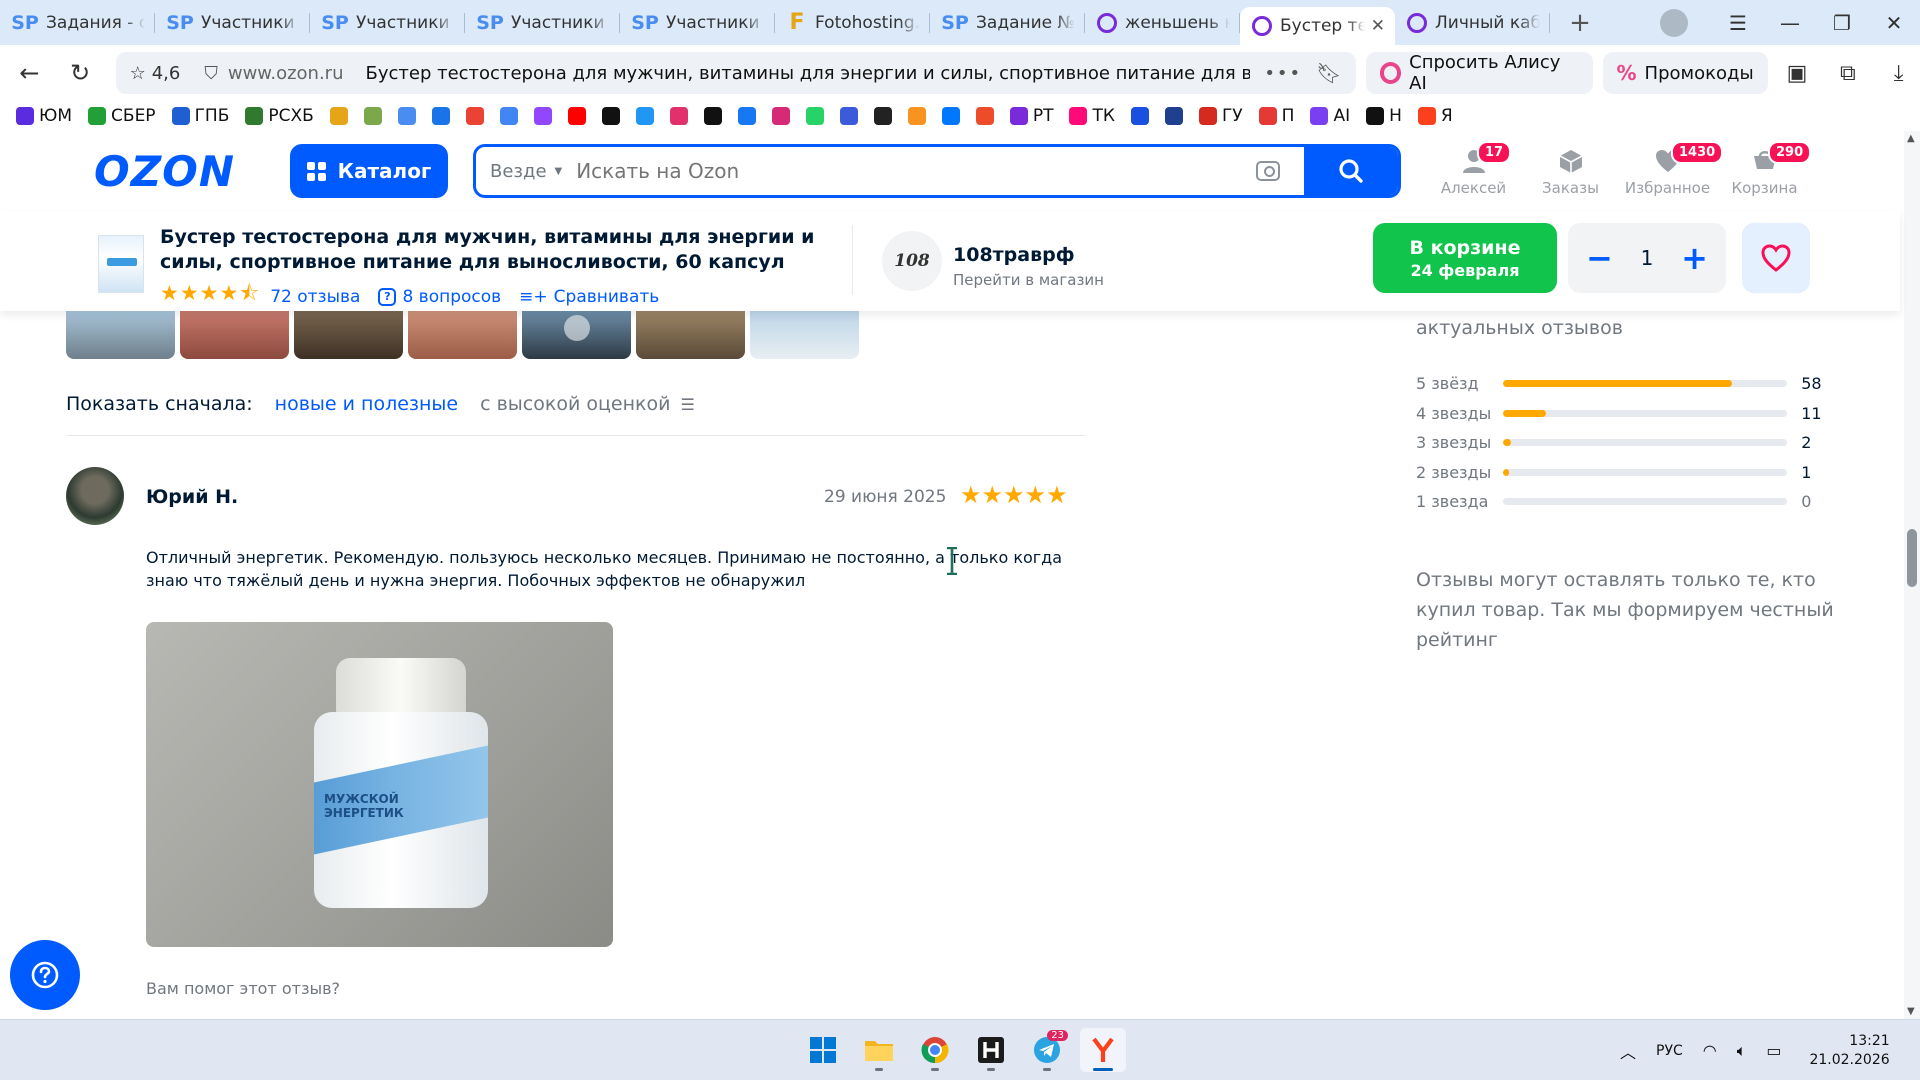 This screenshot has width=1920, height=1080. Describe the element at coordinates (1626, 502) in the screenshot. I see `rating-row: 1 звезда 0` at that location.